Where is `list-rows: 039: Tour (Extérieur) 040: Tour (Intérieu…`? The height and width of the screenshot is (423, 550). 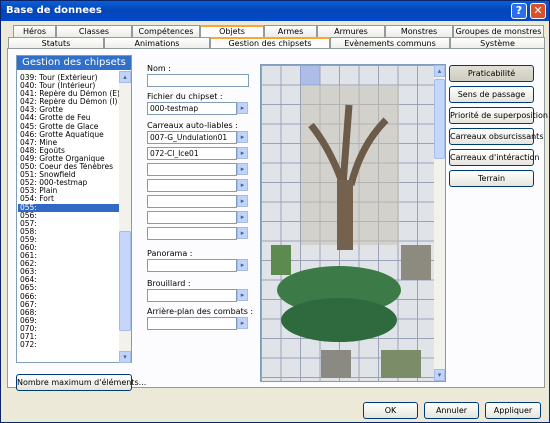 list-rows: 039: Tour (Extérieur) 040: Tour (Intérieu… is located at coordinates (69, 219).